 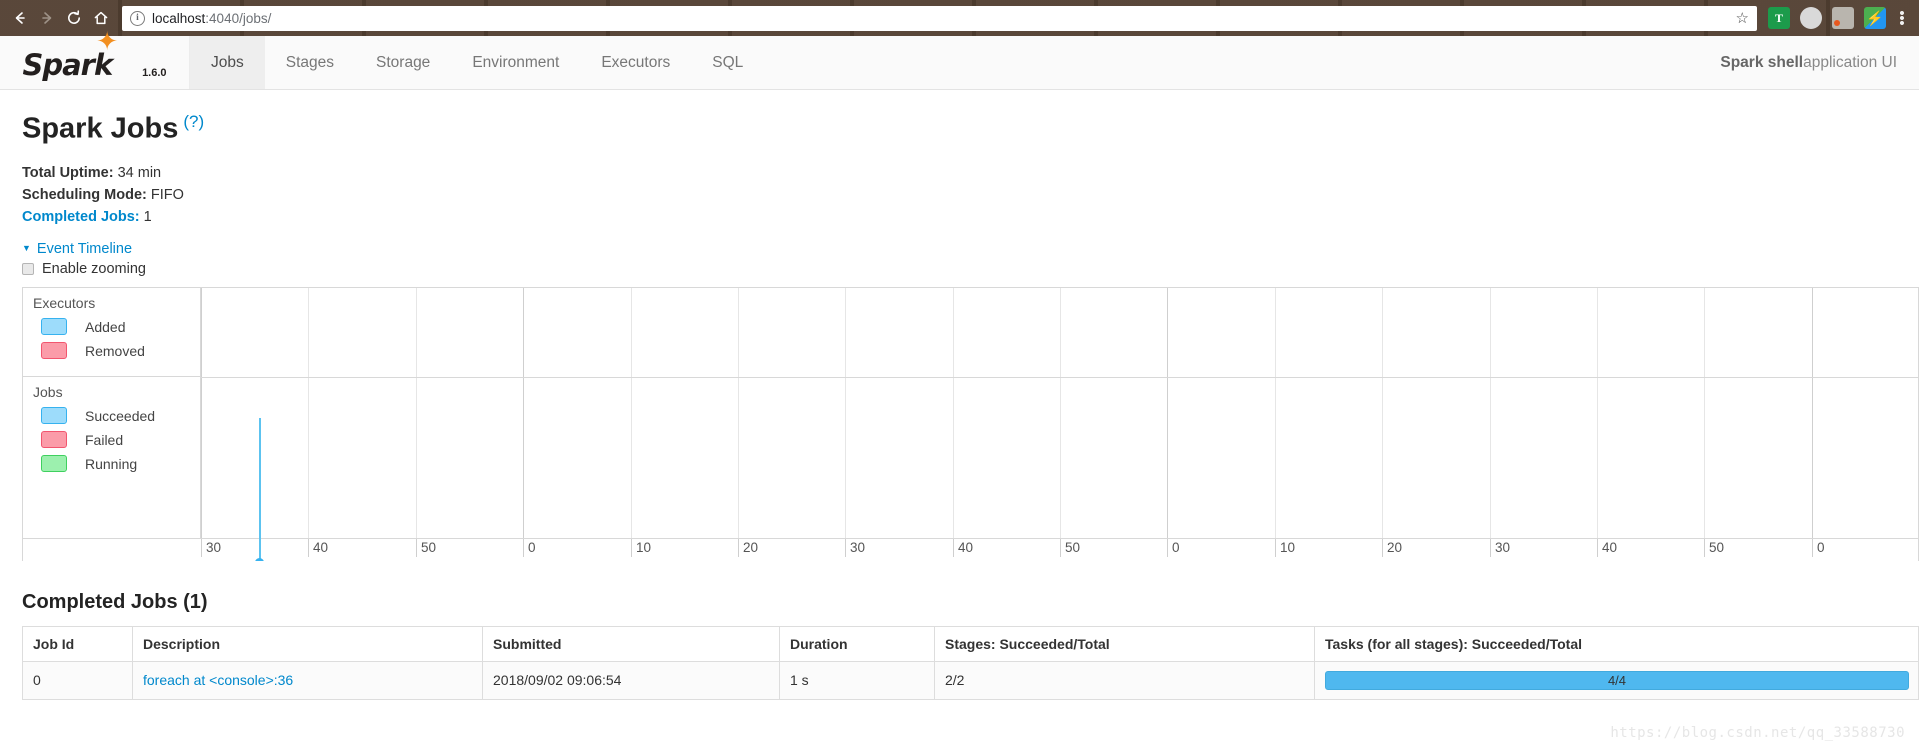 I want to click on page-title-text: Spark Jobs, so click(x=100, y=128).